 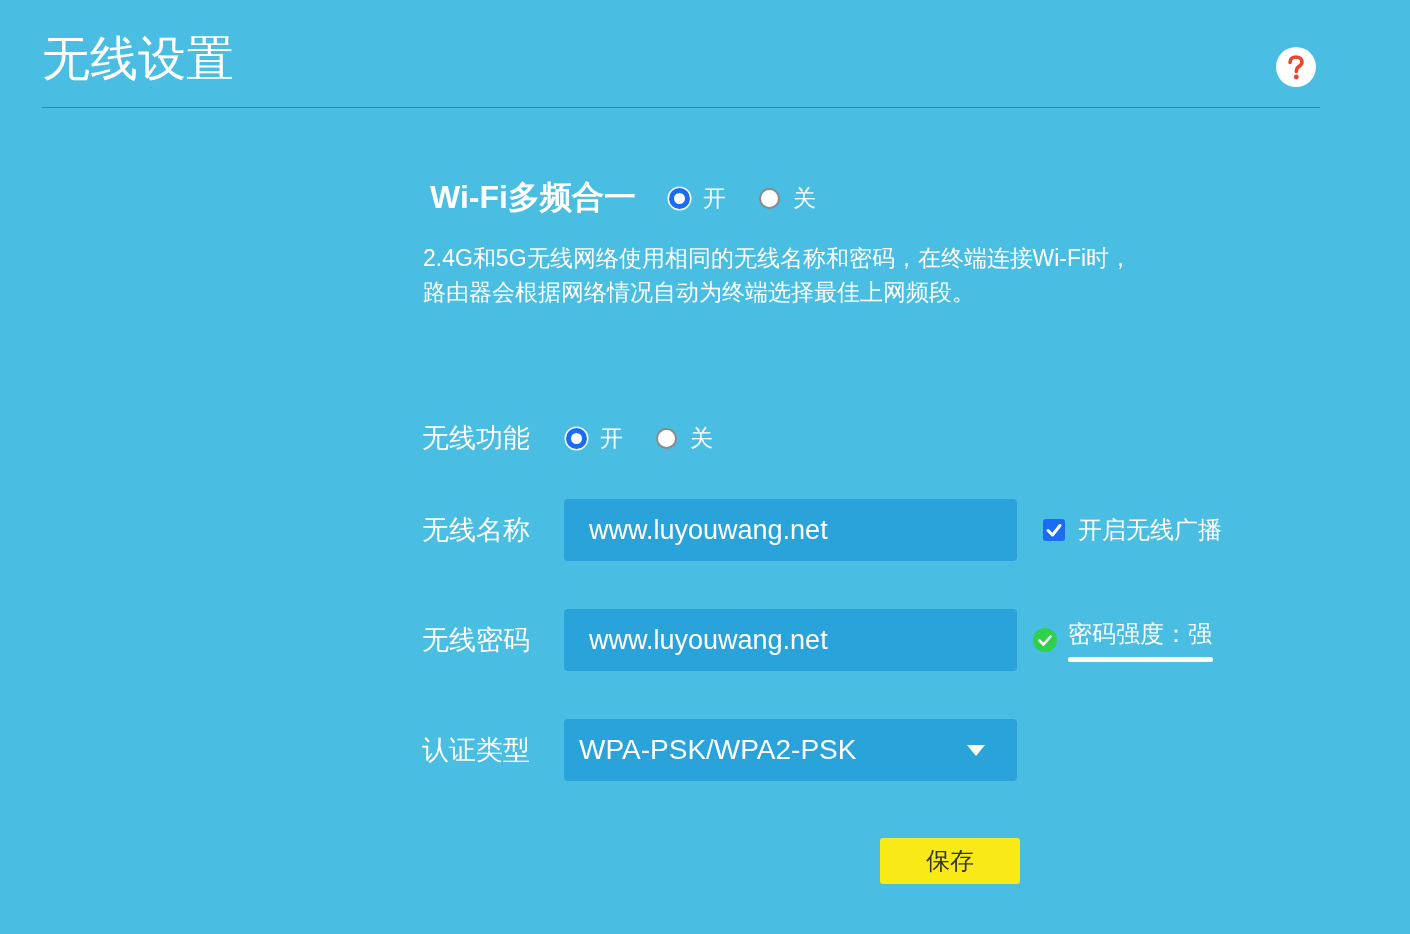 What do you see at coordinates (790, 530) in the screenshot?
I see `name-input: www.luyouwang.net` at bounding box center [790, 530].